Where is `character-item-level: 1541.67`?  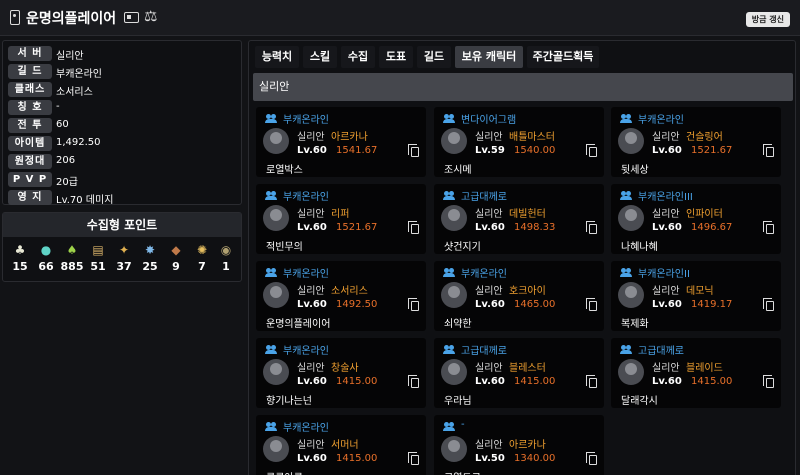
character-item-level: 1541.67 is located at coordinates (357, 150).